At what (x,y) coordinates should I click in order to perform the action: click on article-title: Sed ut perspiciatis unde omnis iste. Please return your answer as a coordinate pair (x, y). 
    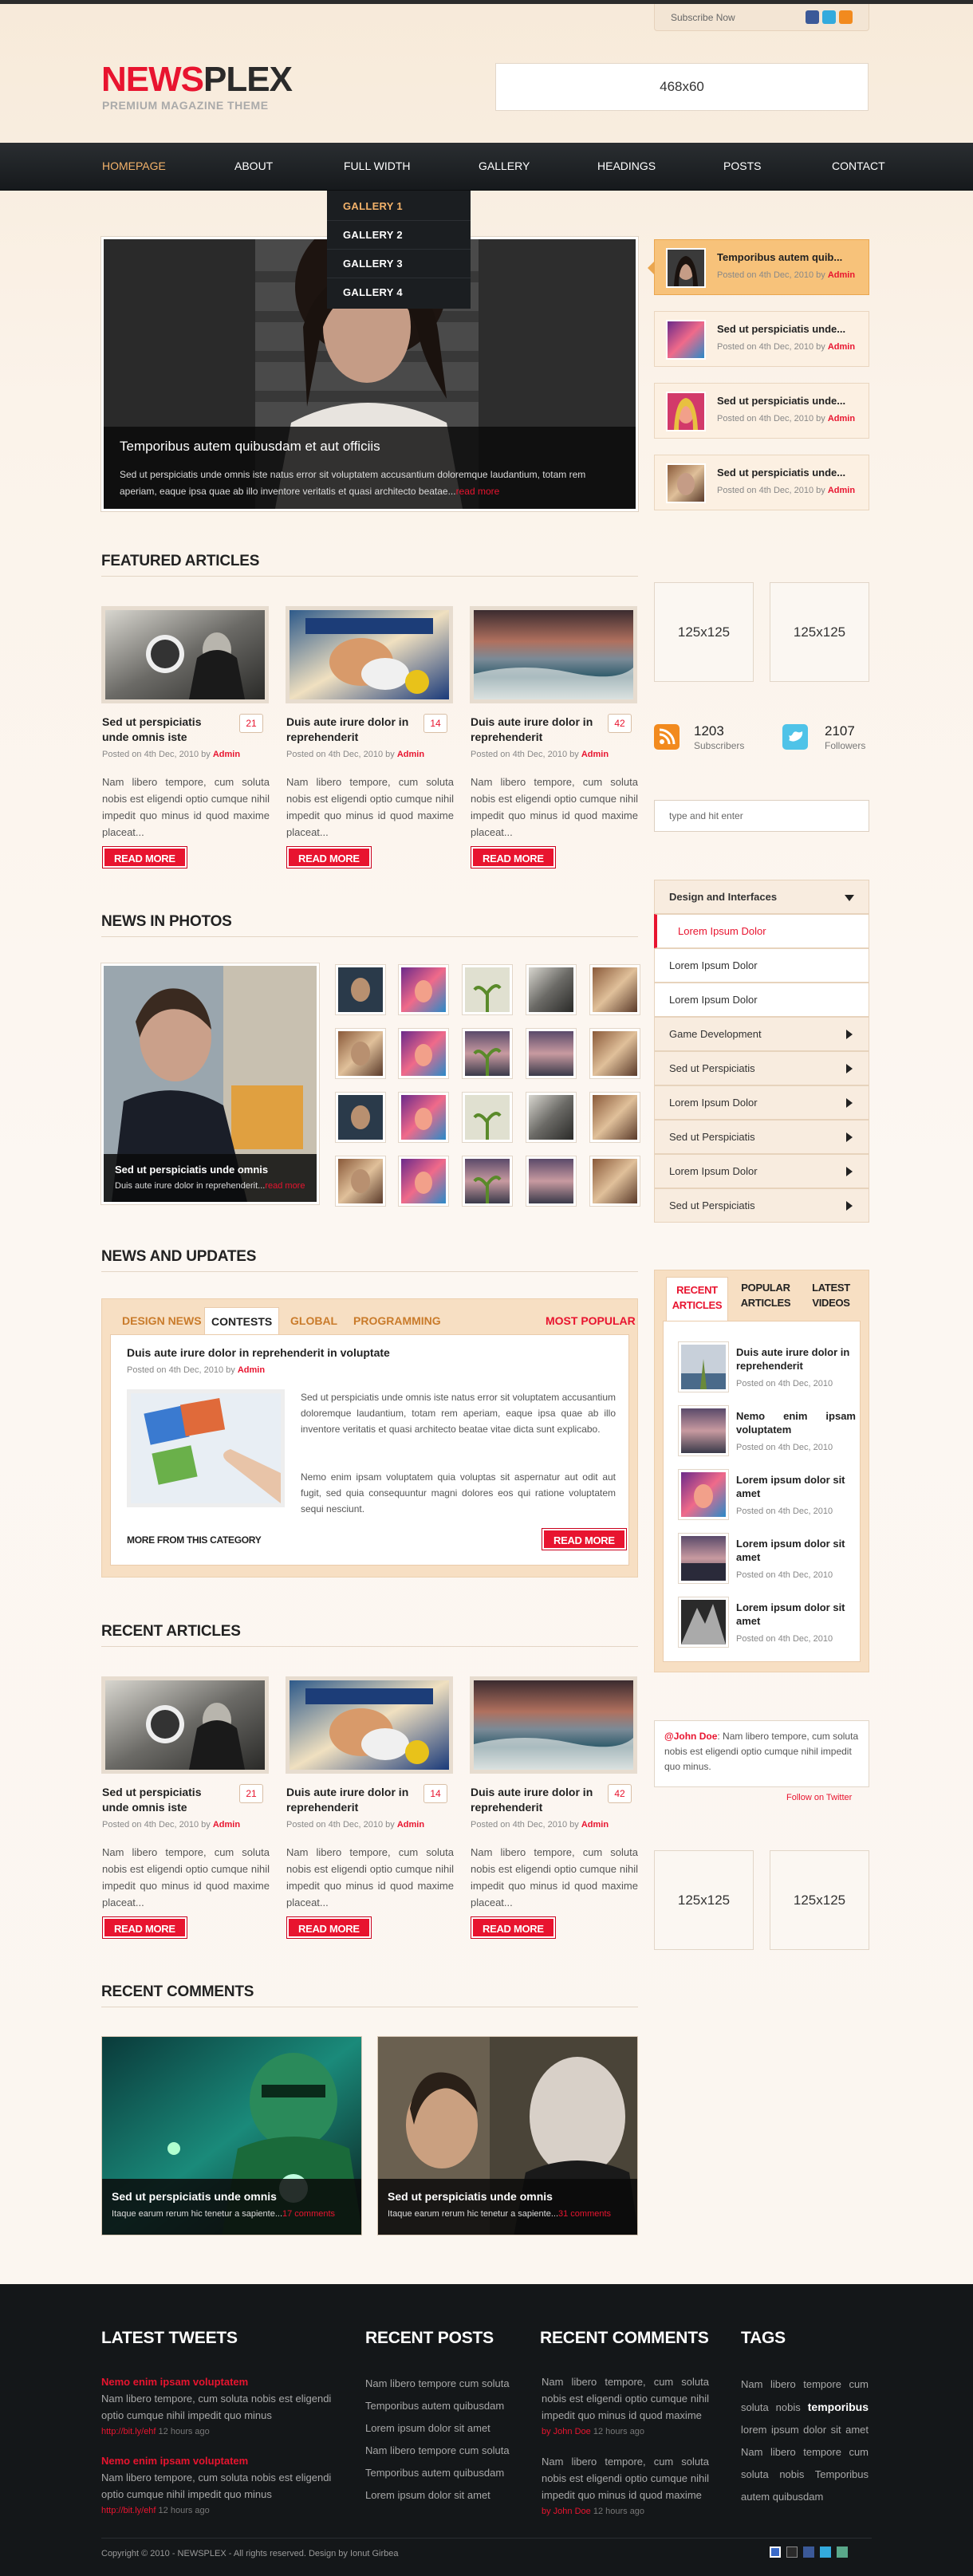
    Looking at the image, I should click on (166, 1800).